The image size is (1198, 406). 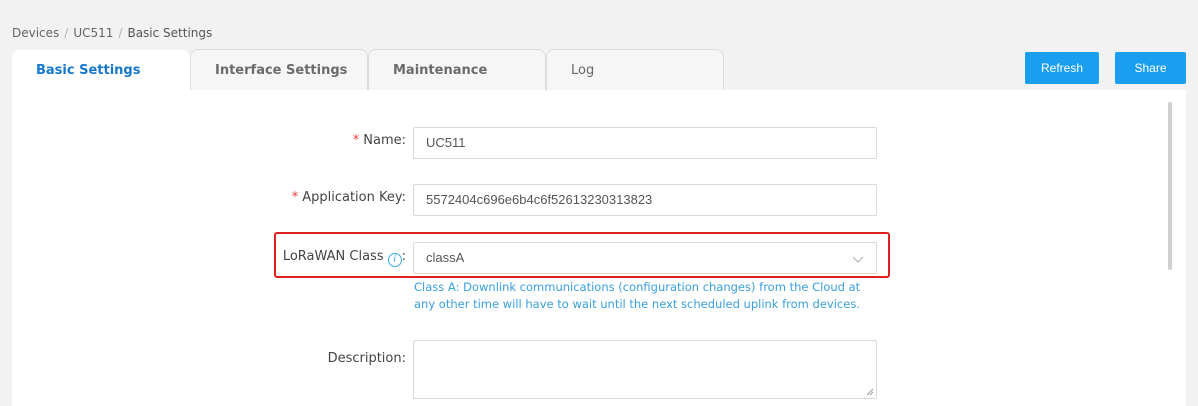 I want to click on description-label: Description:, so click(x=367, y=358).